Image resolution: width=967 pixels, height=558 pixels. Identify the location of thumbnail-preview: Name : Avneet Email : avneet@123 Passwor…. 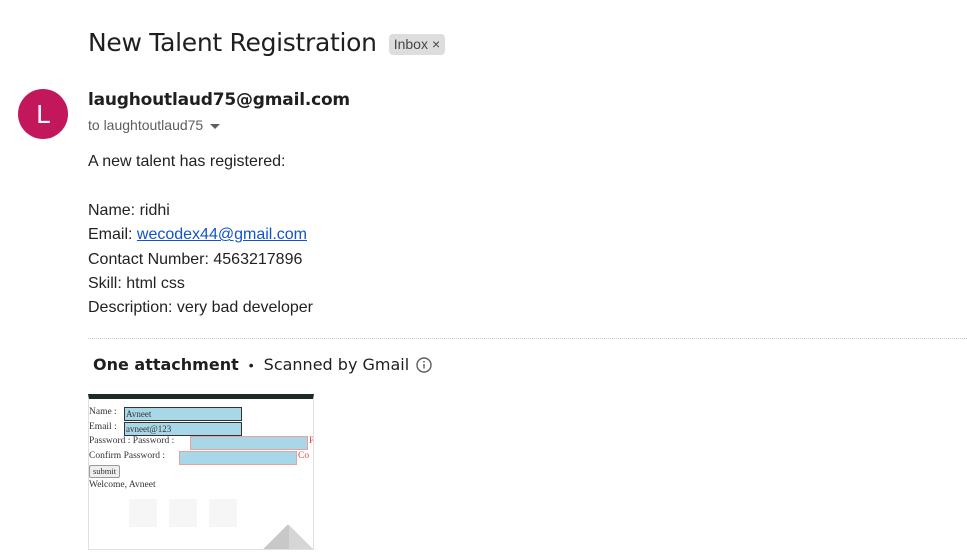
(201, 451).